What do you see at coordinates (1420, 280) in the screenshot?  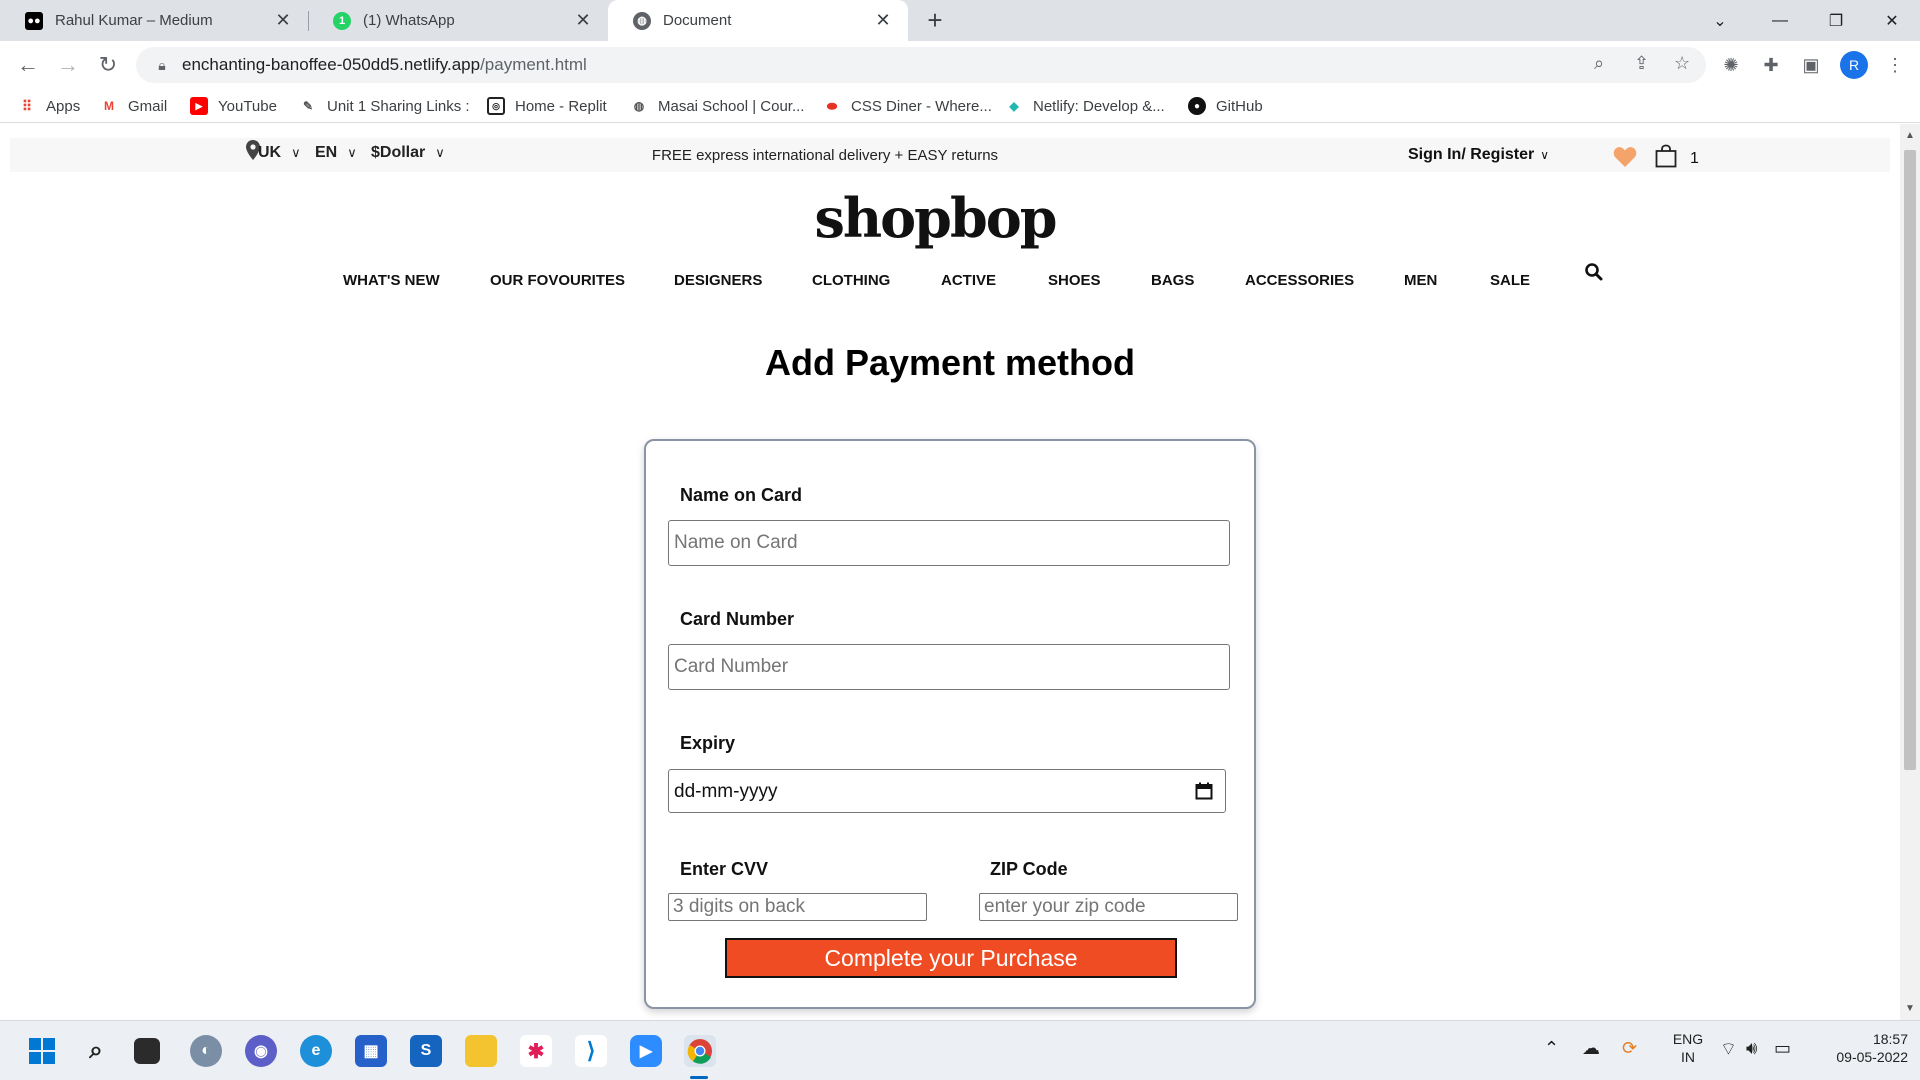 I see `nav-men: MEN` at bounding box center [1420, 280].